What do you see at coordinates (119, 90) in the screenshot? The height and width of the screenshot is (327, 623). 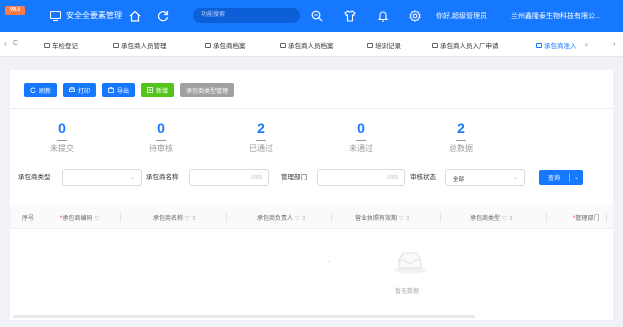 I see `export-button: 导出` at bounding box center [119, 90].